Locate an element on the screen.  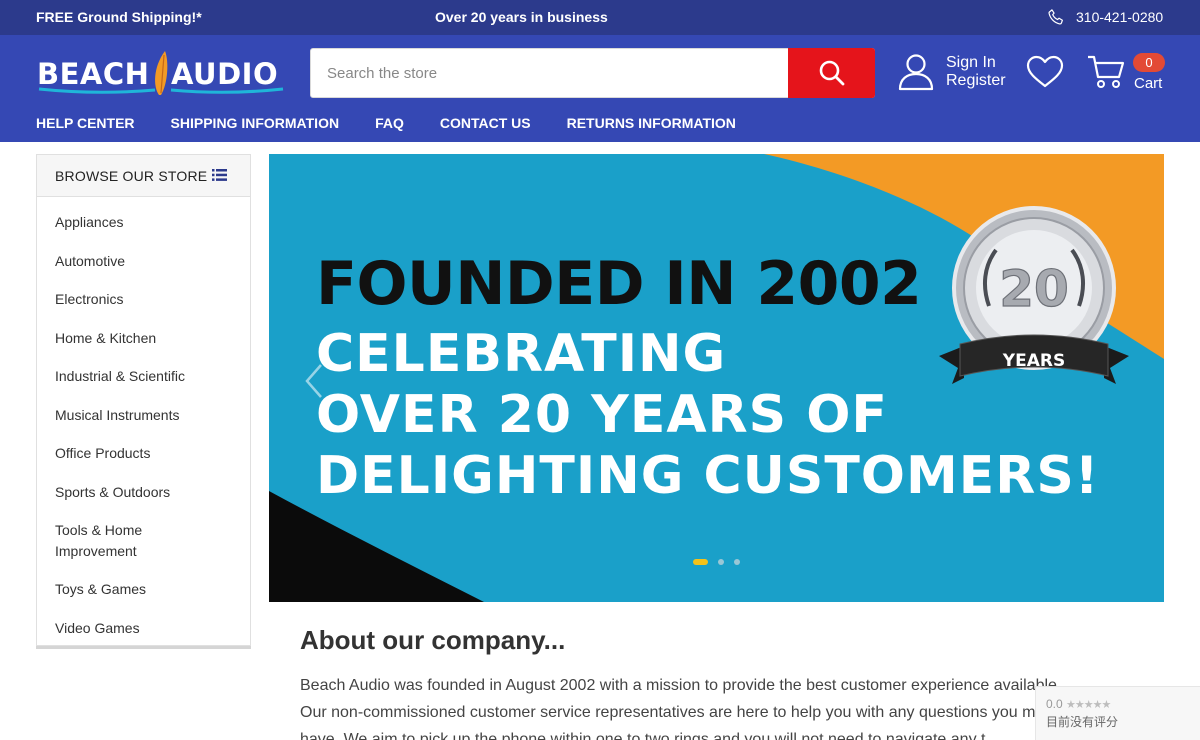
badge-number: 20 is located at coordinates (1034, 289).